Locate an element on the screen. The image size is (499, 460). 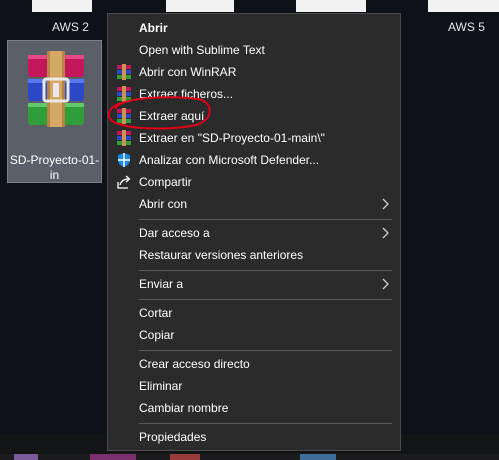
menu-item-label: Cortar is located at coordinates (156, 313).